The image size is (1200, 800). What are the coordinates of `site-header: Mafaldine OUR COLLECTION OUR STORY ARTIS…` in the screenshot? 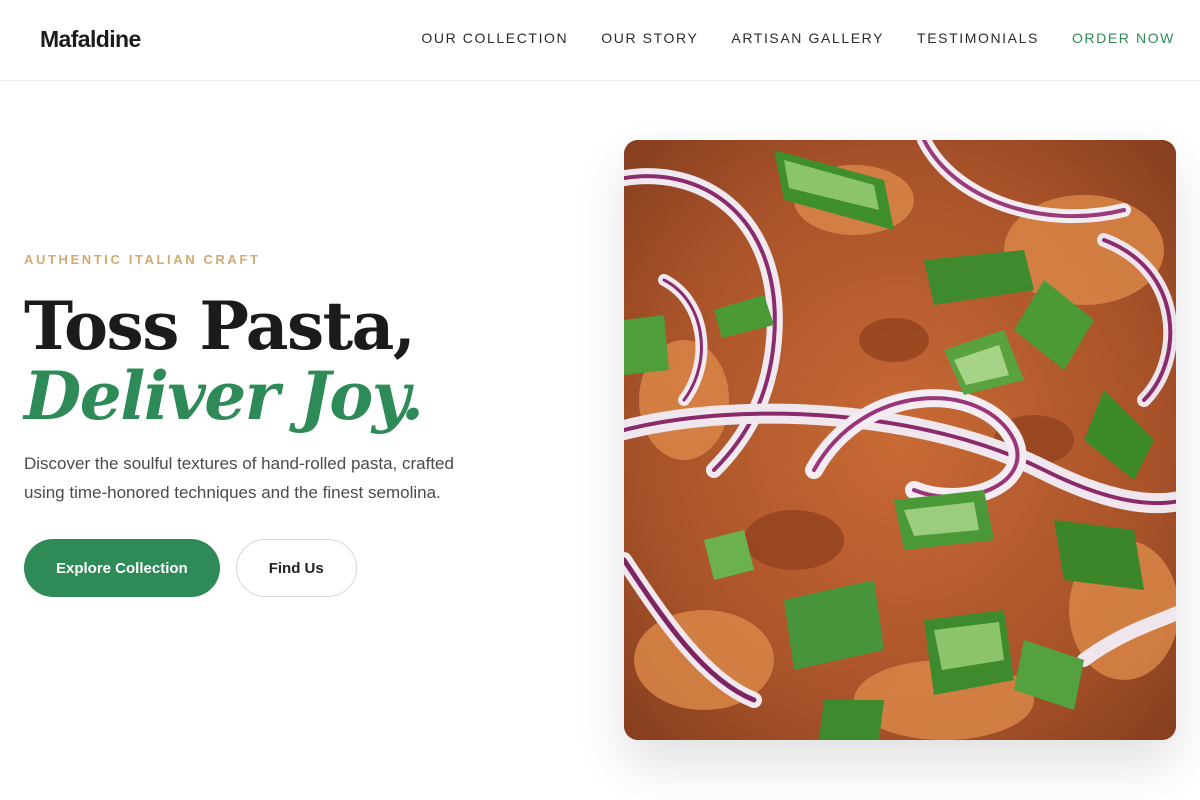 It's located at (600, 40).